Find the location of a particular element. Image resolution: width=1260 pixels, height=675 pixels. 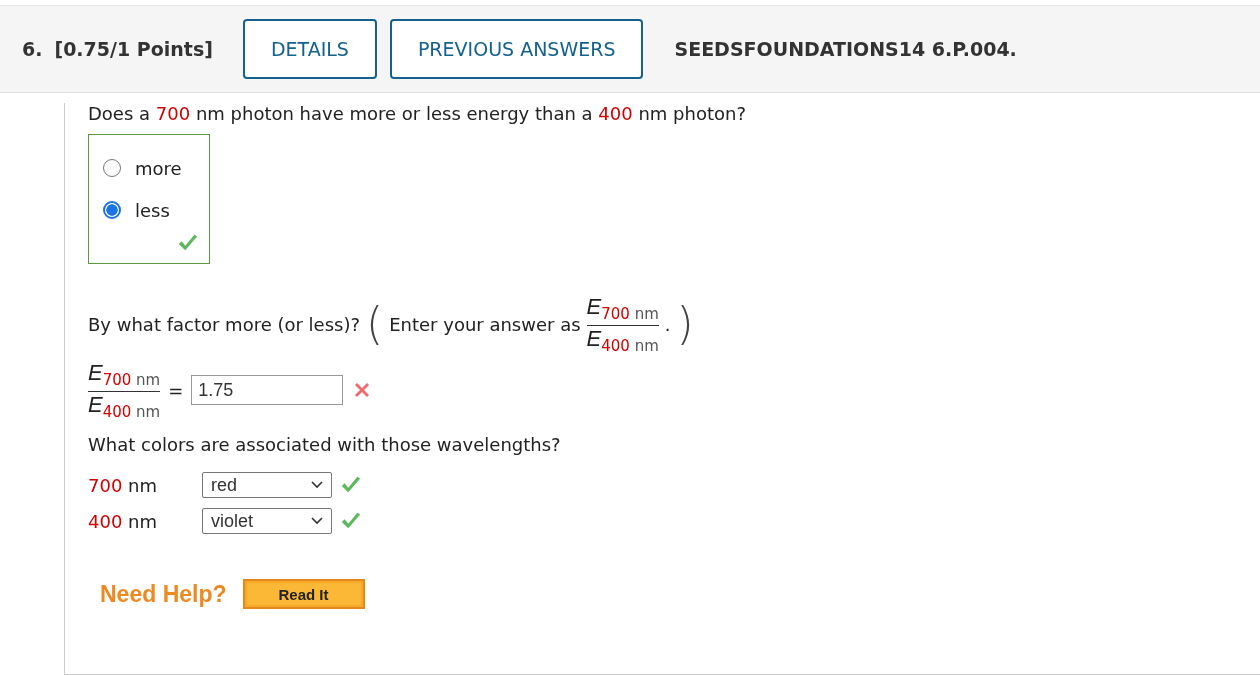

parenthesis: ( is located at coordinates (375, 324).